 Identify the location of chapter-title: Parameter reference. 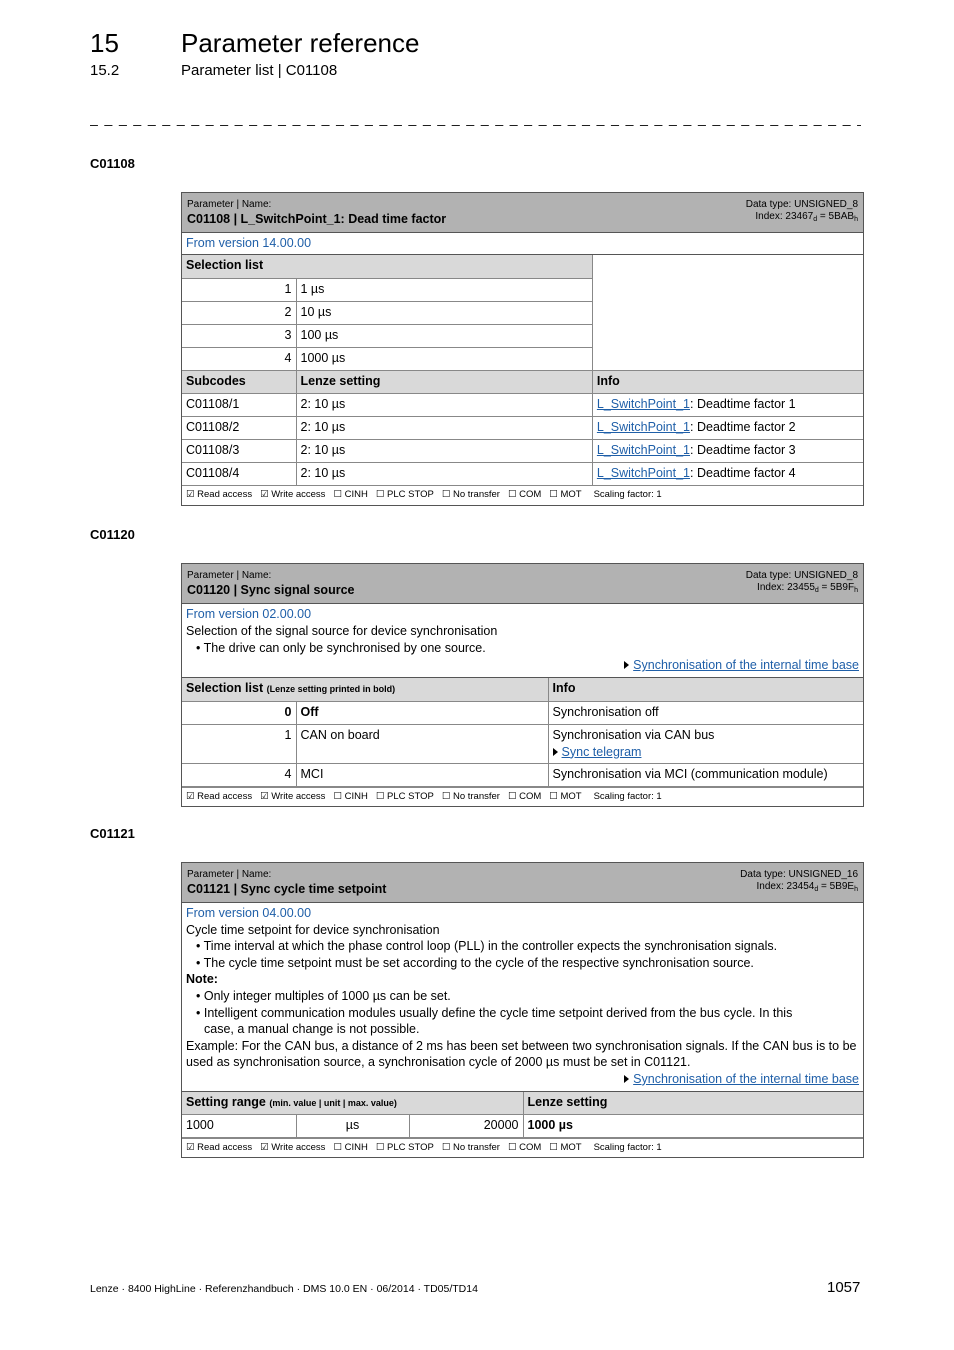
(300, 43).